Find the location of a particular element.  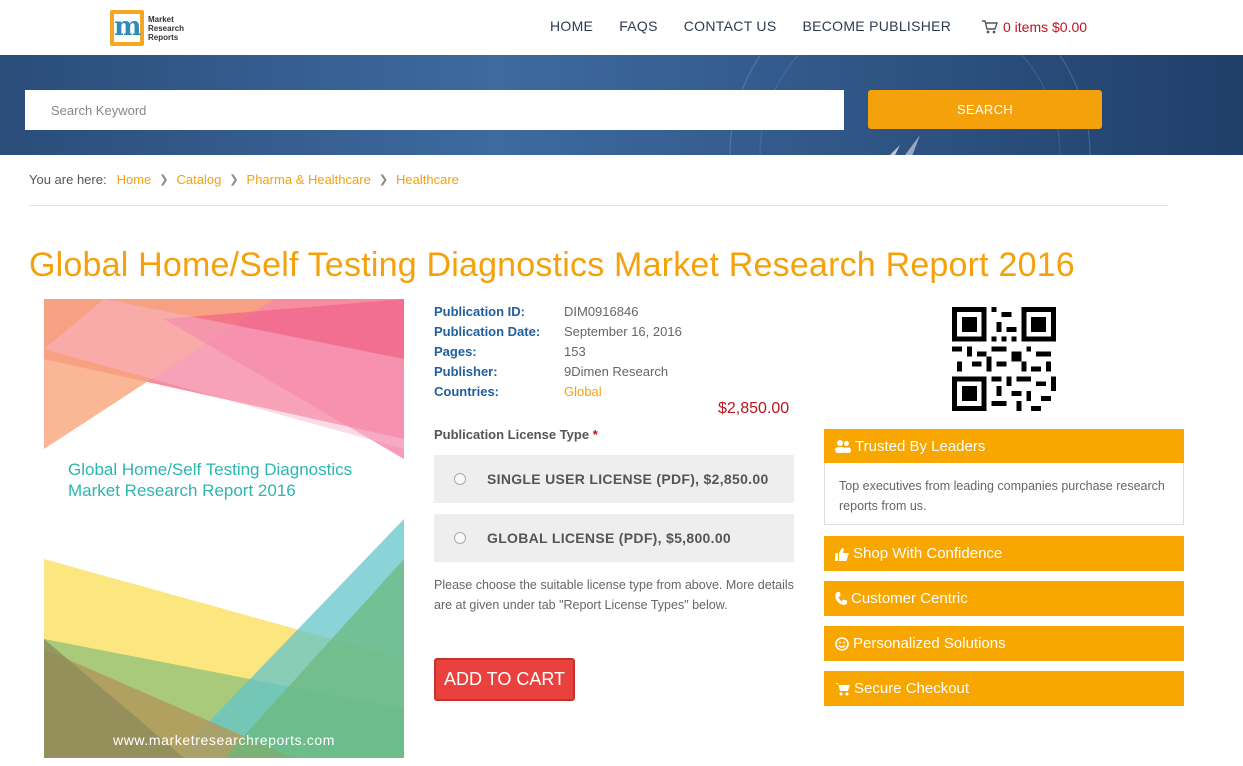

nav-home: HOME is located at coordinates (571, 26).